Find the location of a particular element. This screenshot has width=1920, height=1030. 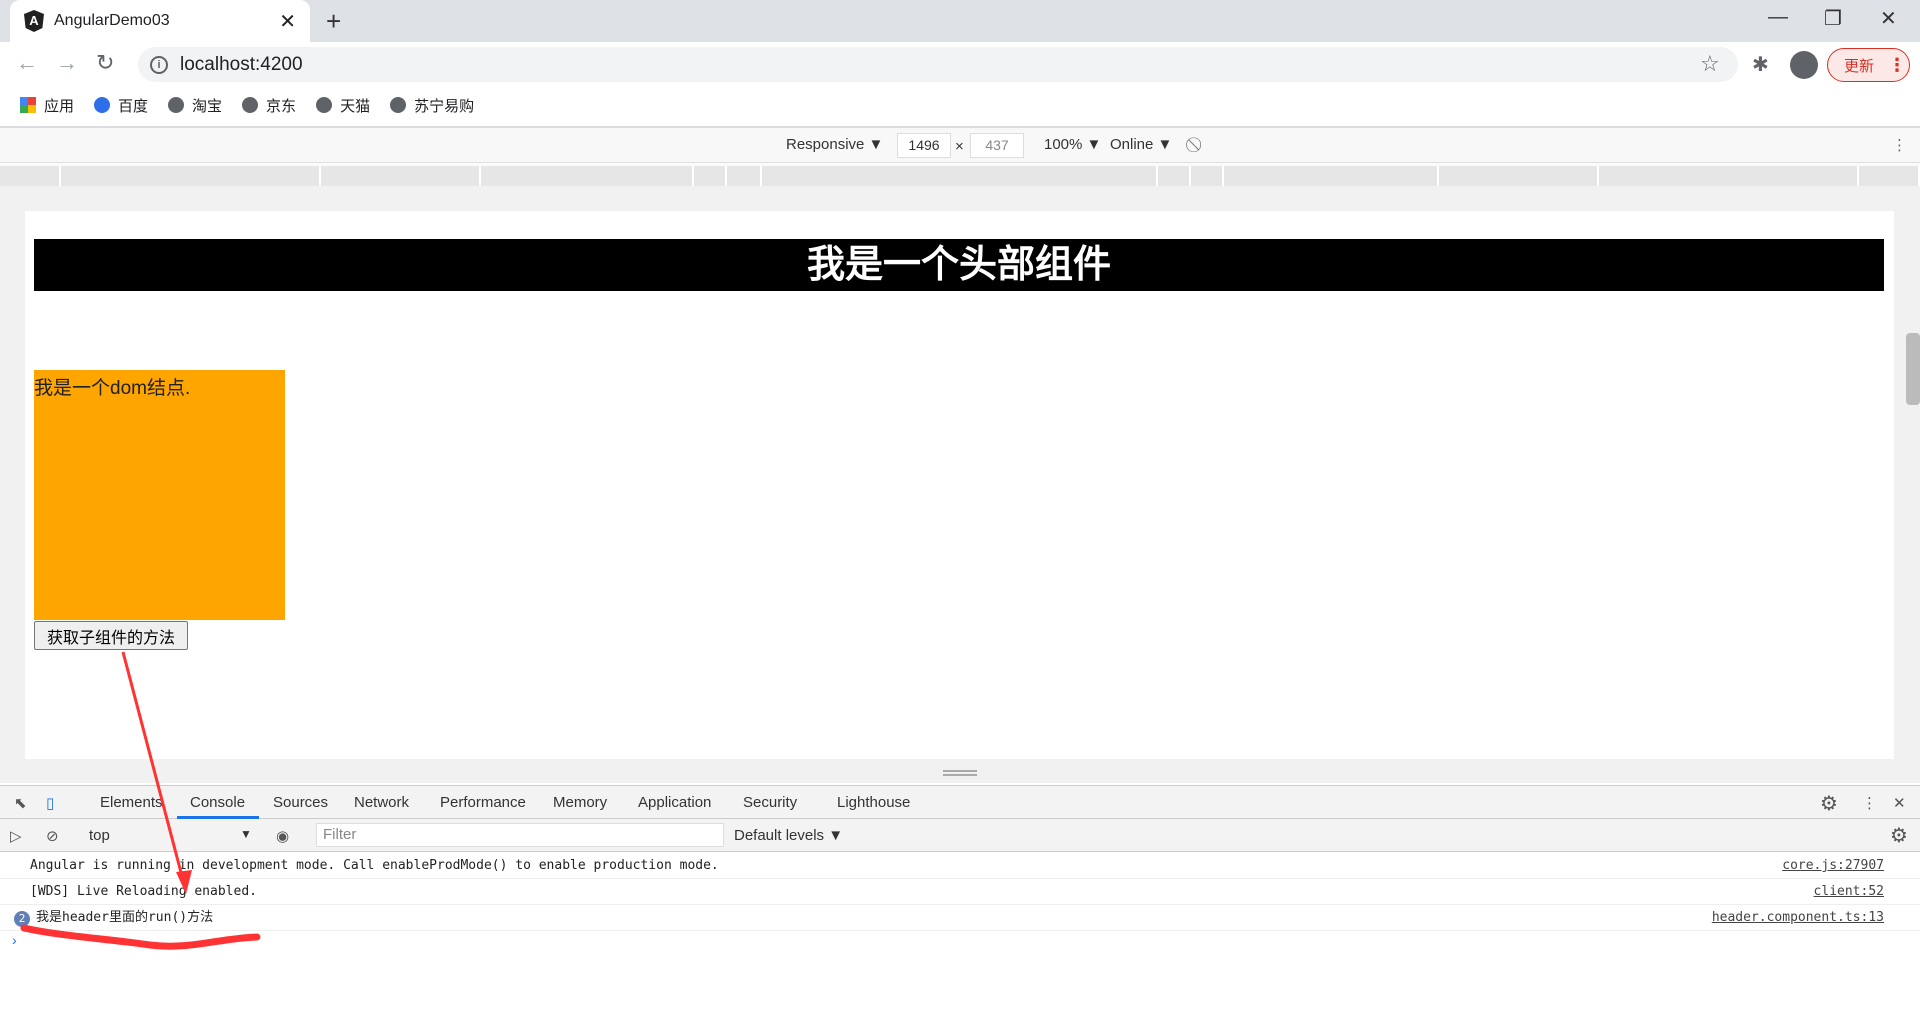

dom-box: 我是一个dom结点. is located at coordinates (159, 495).